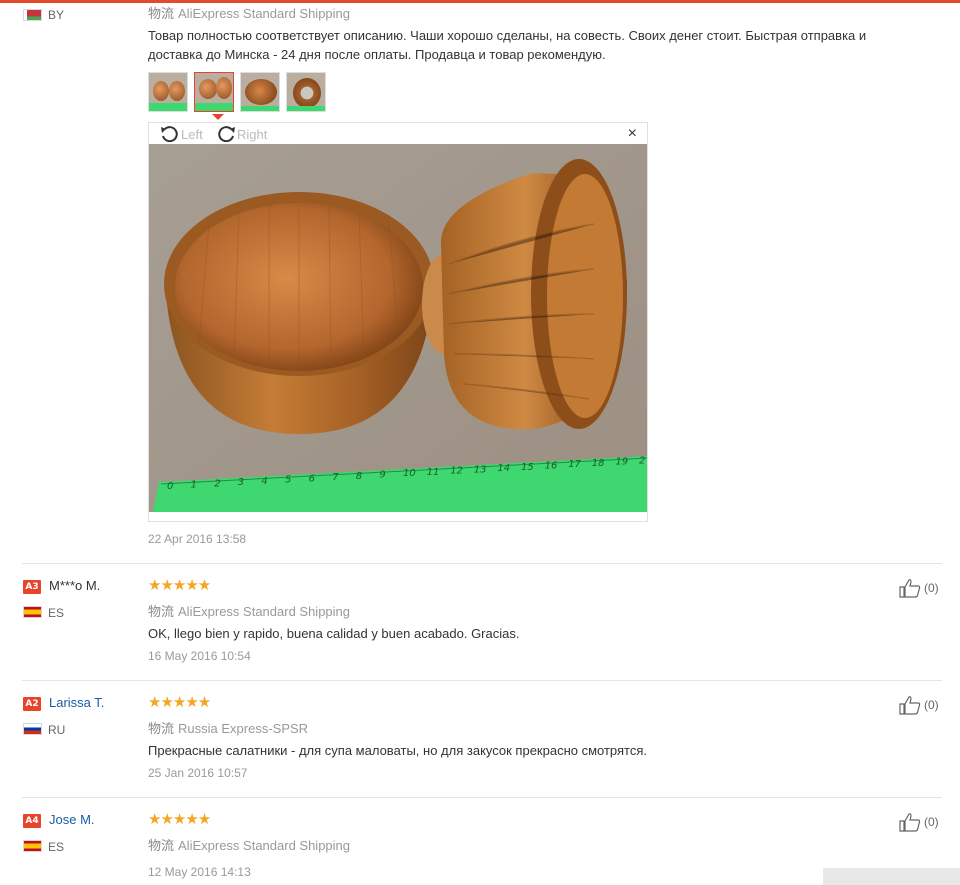 This screenshot has width=960, height=885. What do you see at coordinates (237, 92) in the screenshot?
I see `photo-thumbnails` at bounding box center [237, 92].